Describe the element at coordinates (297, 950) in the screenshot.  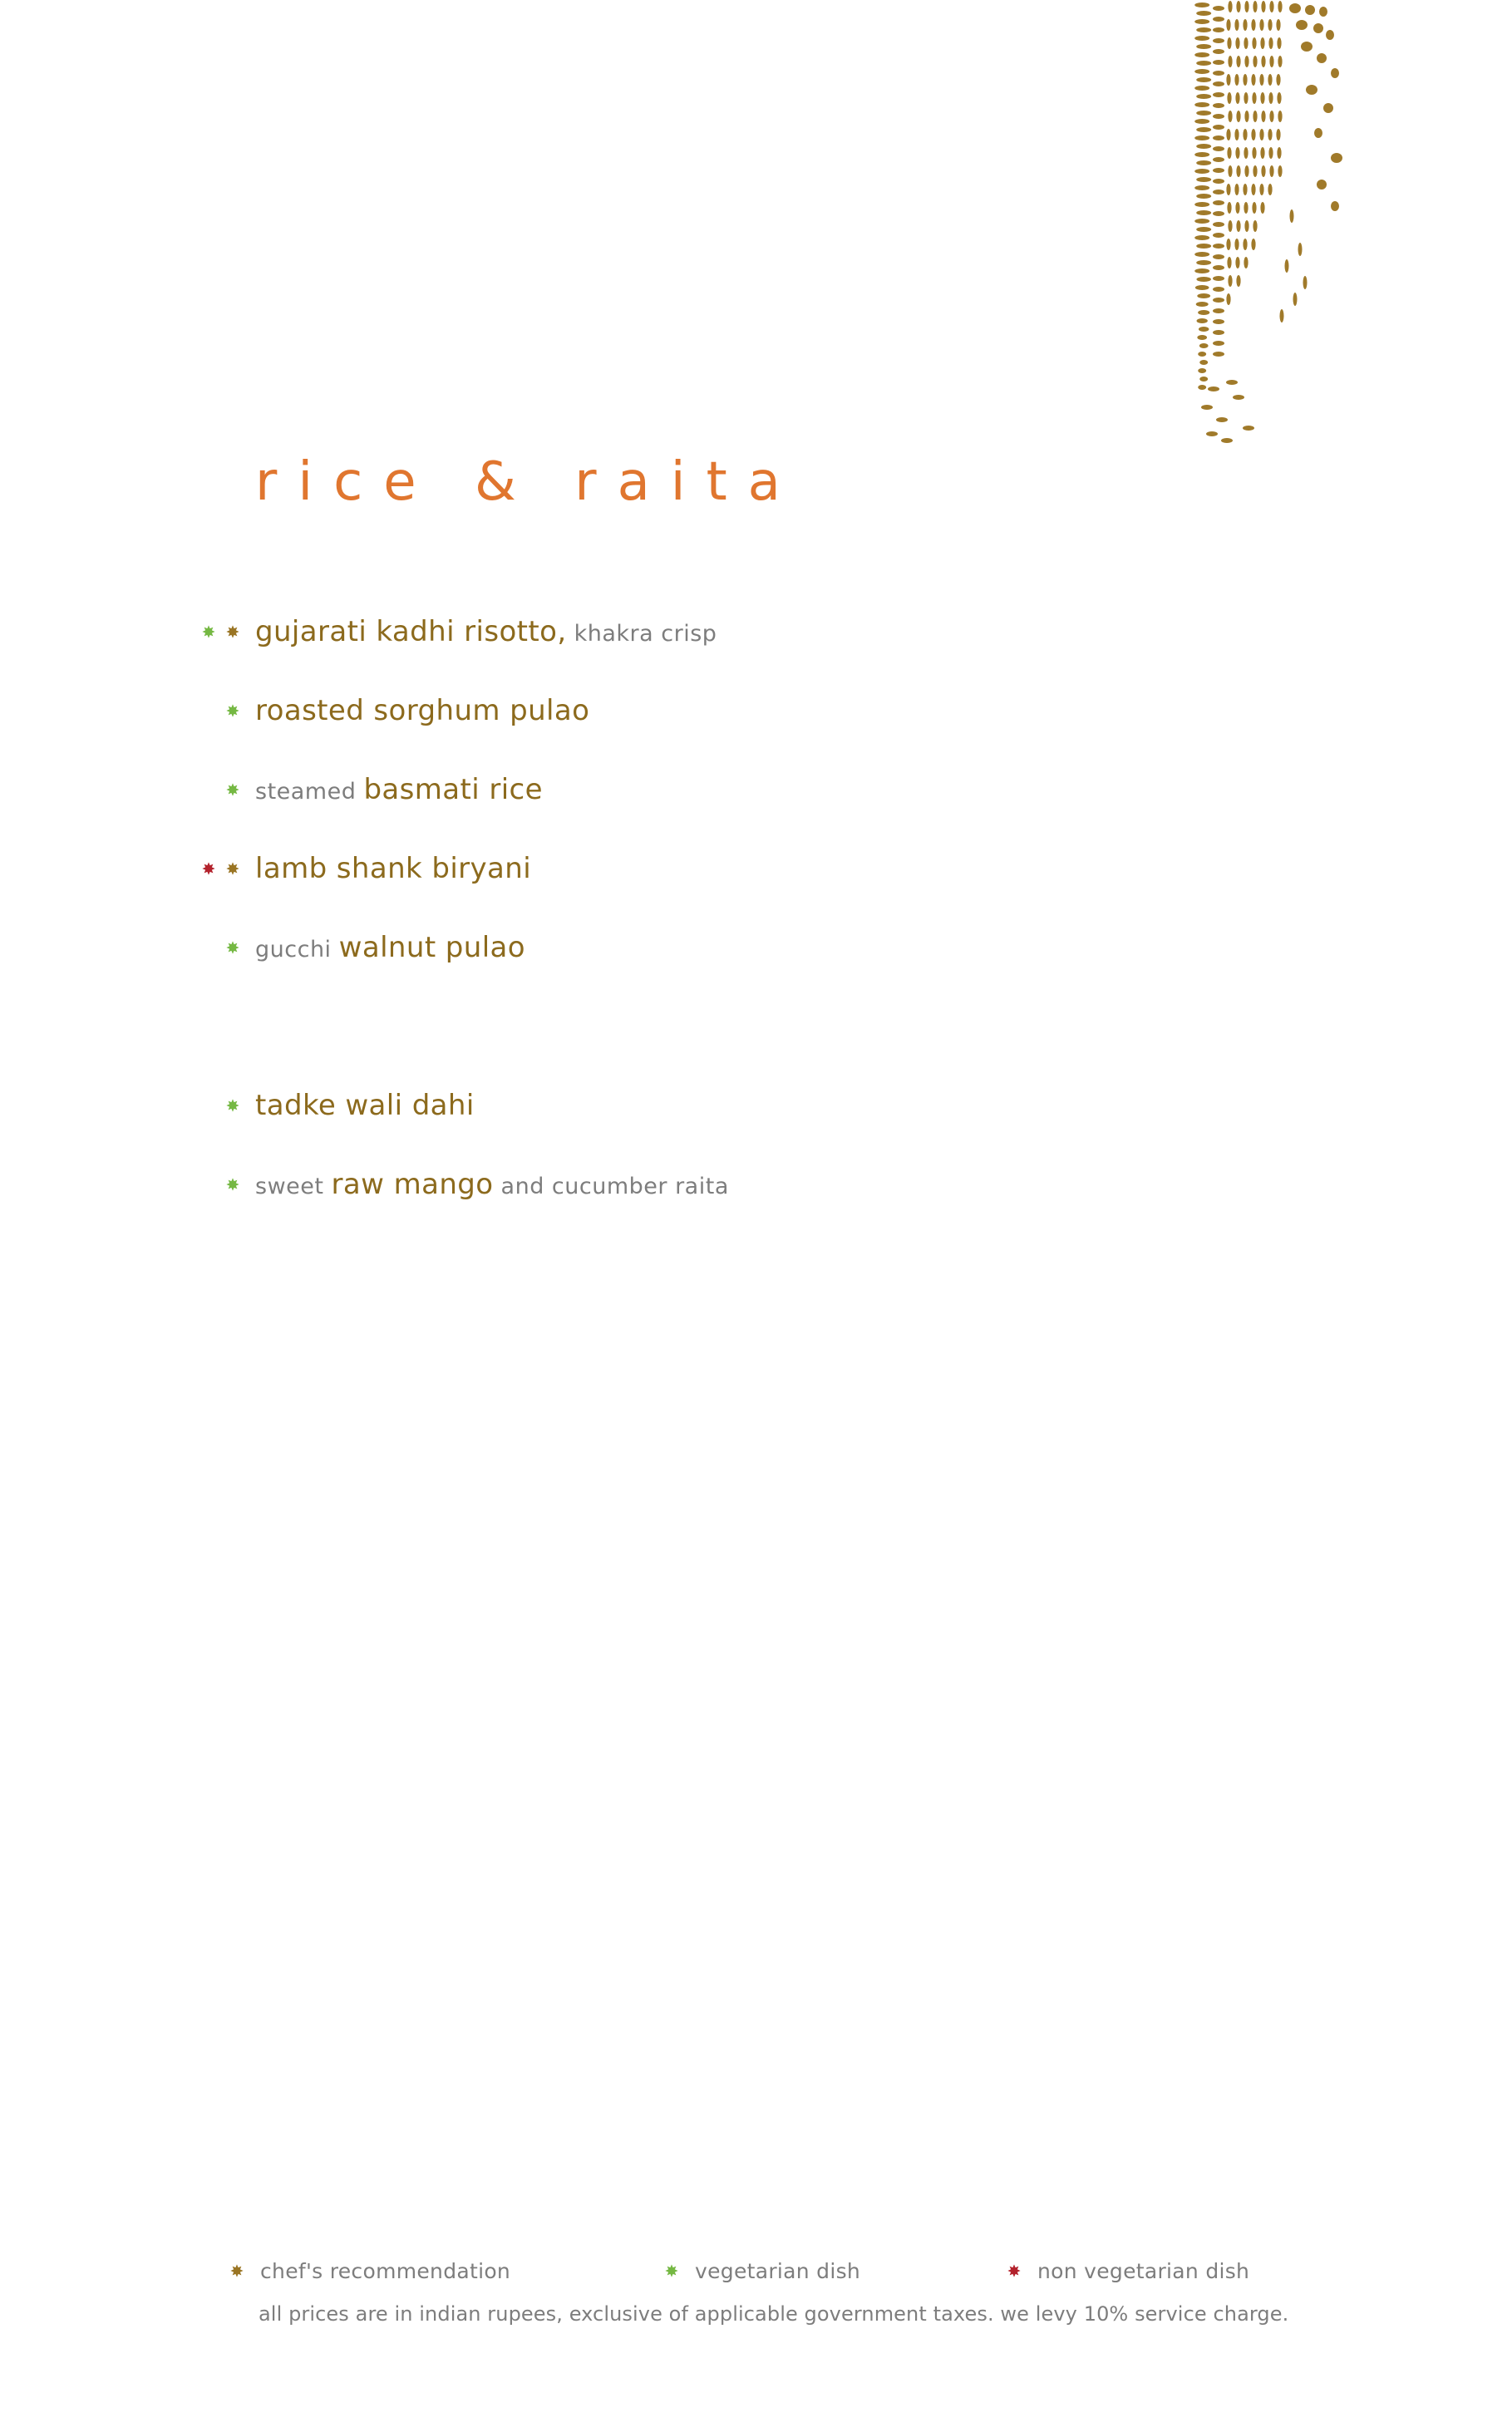
I see `dish-description: gucchi` at that location.